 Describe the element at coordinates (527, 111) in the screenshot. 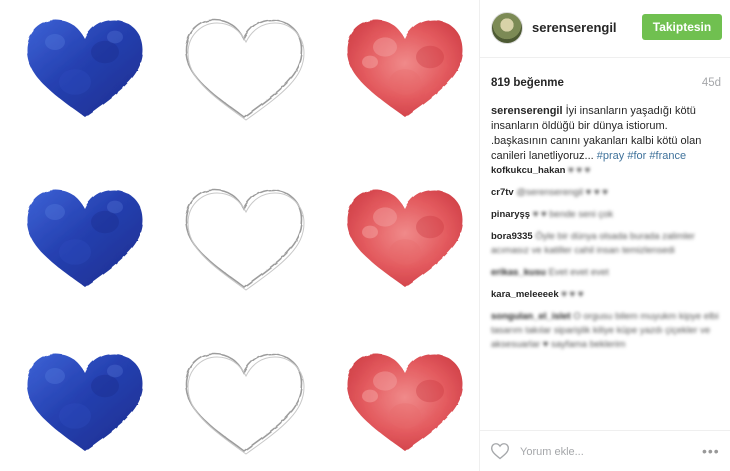

I see `caption-username: serenserengil` at that location.